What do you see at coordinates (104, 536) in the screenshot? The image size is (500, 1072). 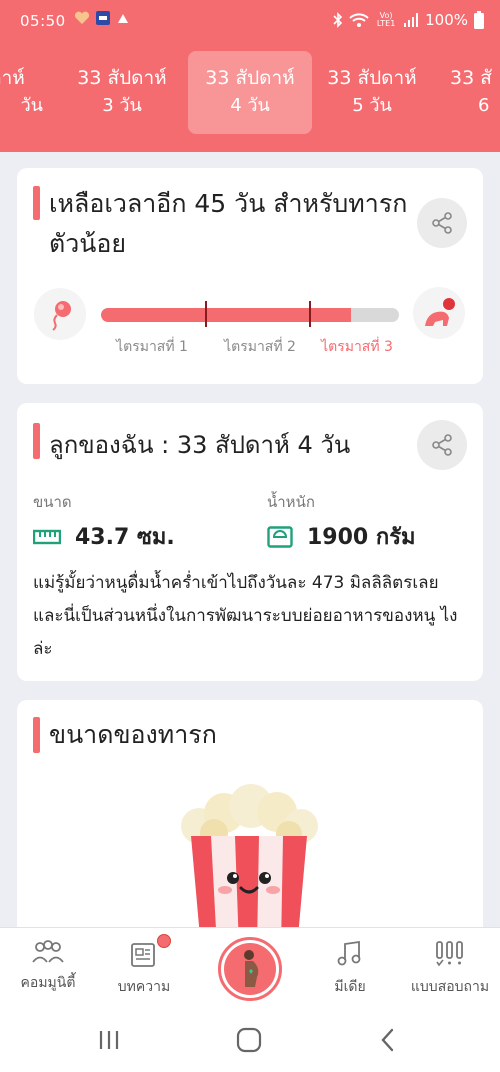 I see `size-metric: 43.7 ซม.` at bounding box center [104, 536].